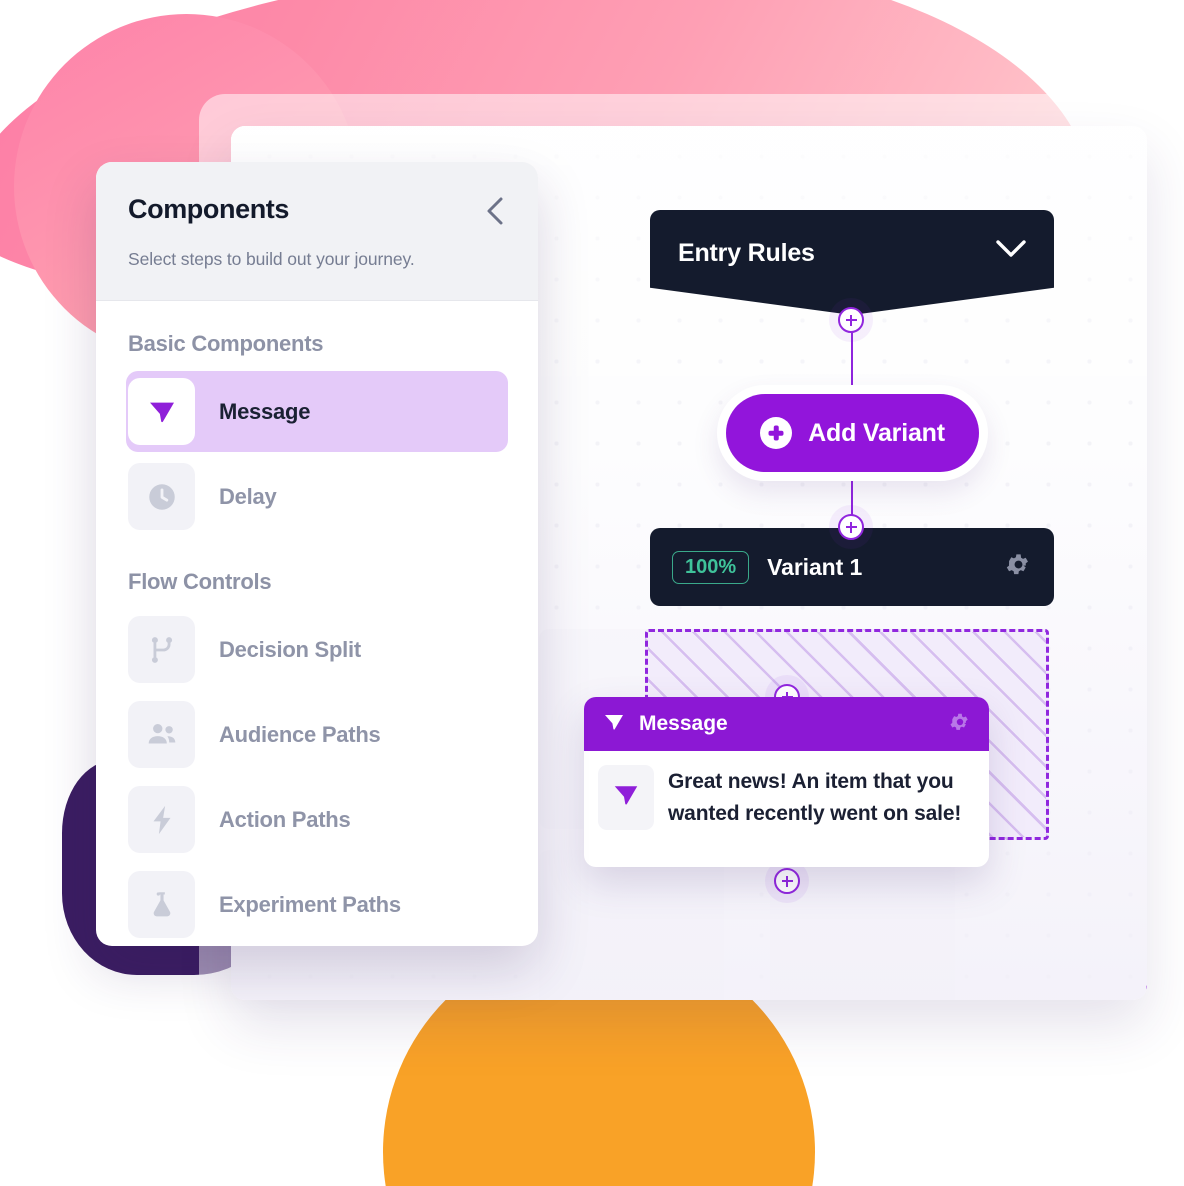 This screenshot has width=1184, height=1186. What do you see at coordinates (161, 819) in the screenshot?
I see `bolt-icon` at bounding box center [161, 819].